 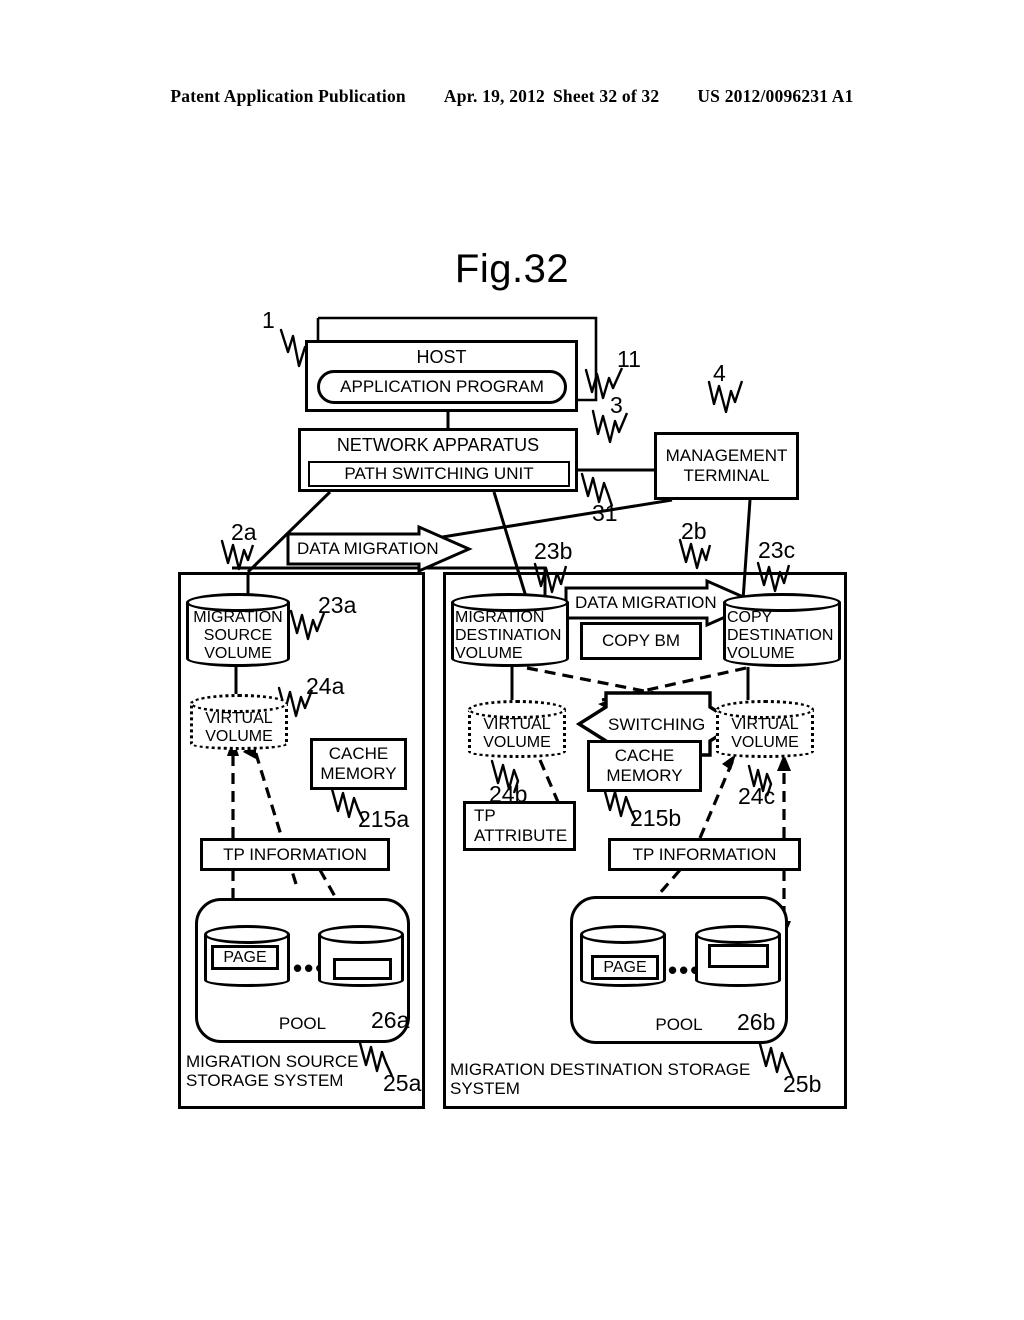 I want to click on ref-storage-system-a: 2a, so click(x=244, y=532).